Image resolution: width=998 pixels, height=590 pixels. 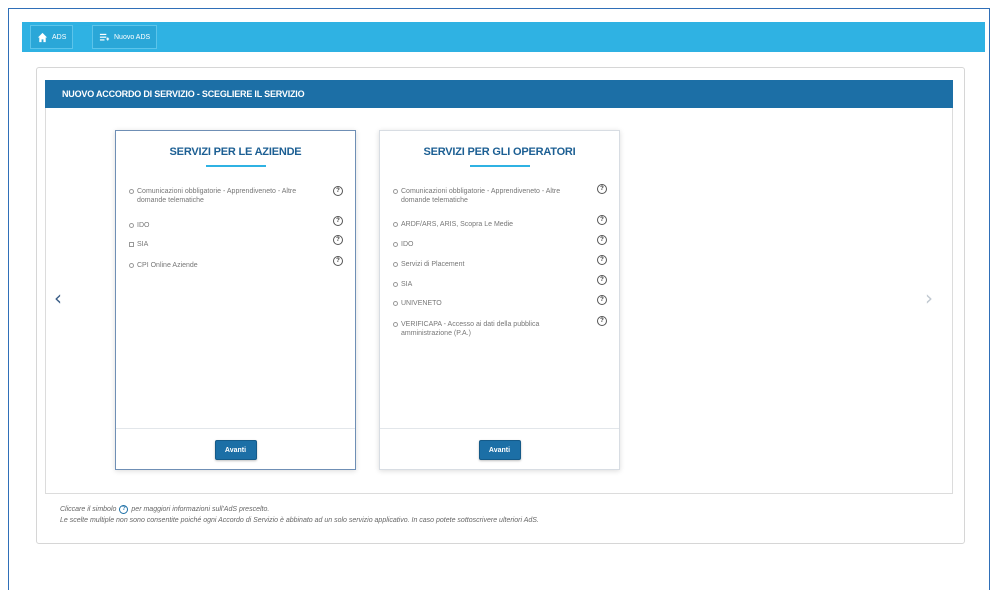 What do you see at coordinates (59, 37) in the screenshot?
I see `nav-home-label: ADS` at bounding box center [59, 37].